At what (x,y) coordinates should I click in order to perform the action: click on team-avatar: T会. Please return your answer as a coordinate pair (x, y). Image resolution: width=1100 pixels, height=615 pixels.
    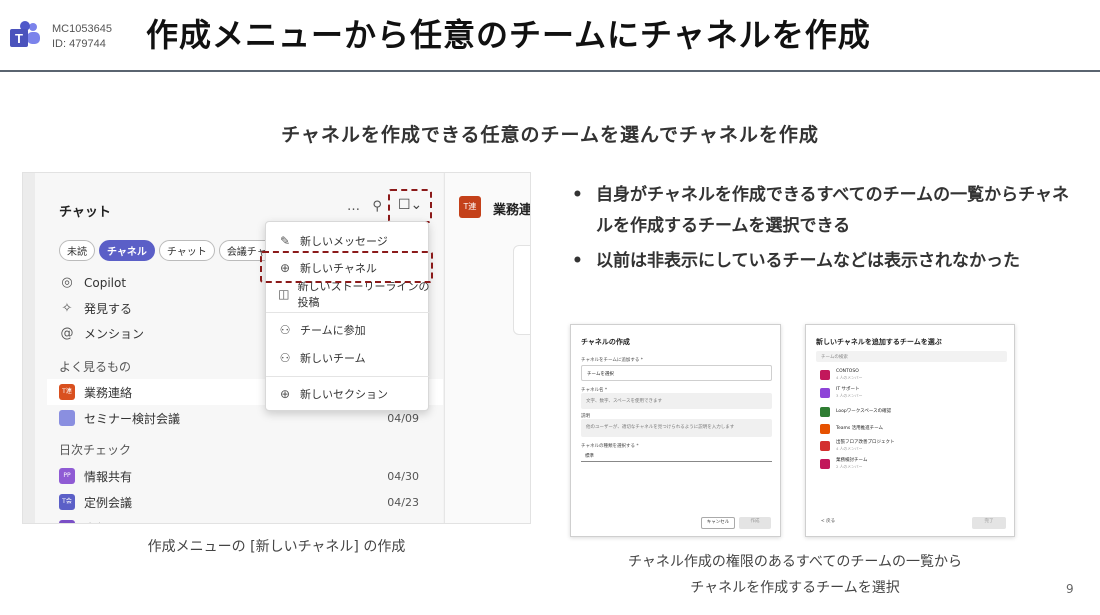
    Looking at the image, I should click on (67, 502).